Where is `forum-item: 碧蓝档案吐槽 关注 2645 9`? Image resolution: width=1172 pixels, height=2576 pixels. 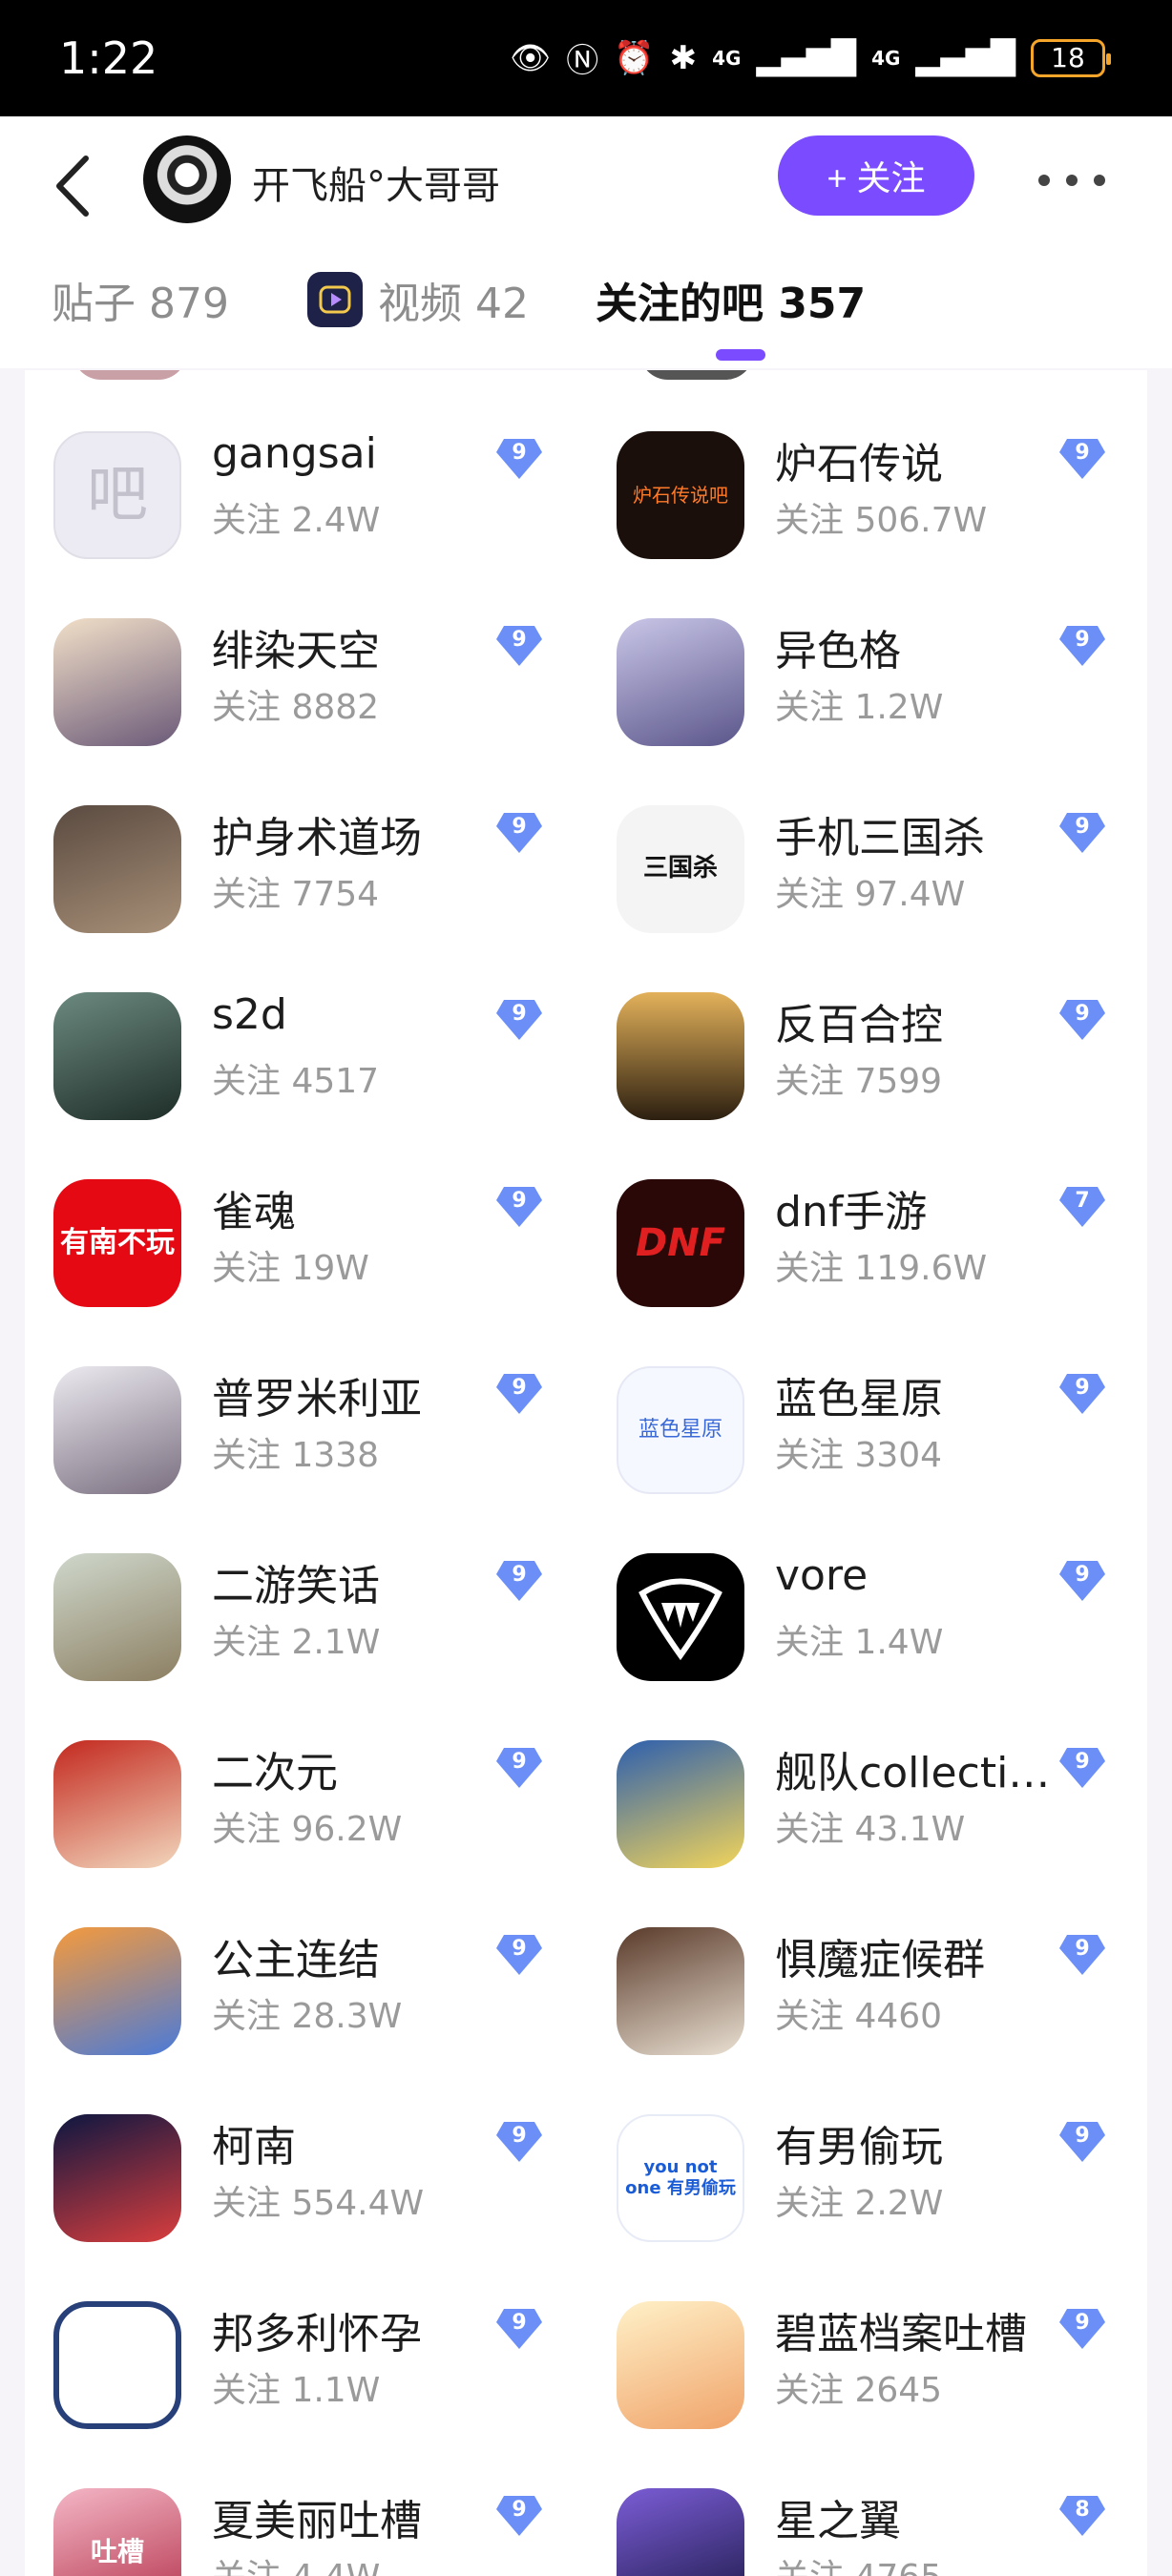 forum-item: 碧蓝档案吐槽 关注 2645 9 is located at coordinates (855, 2358).